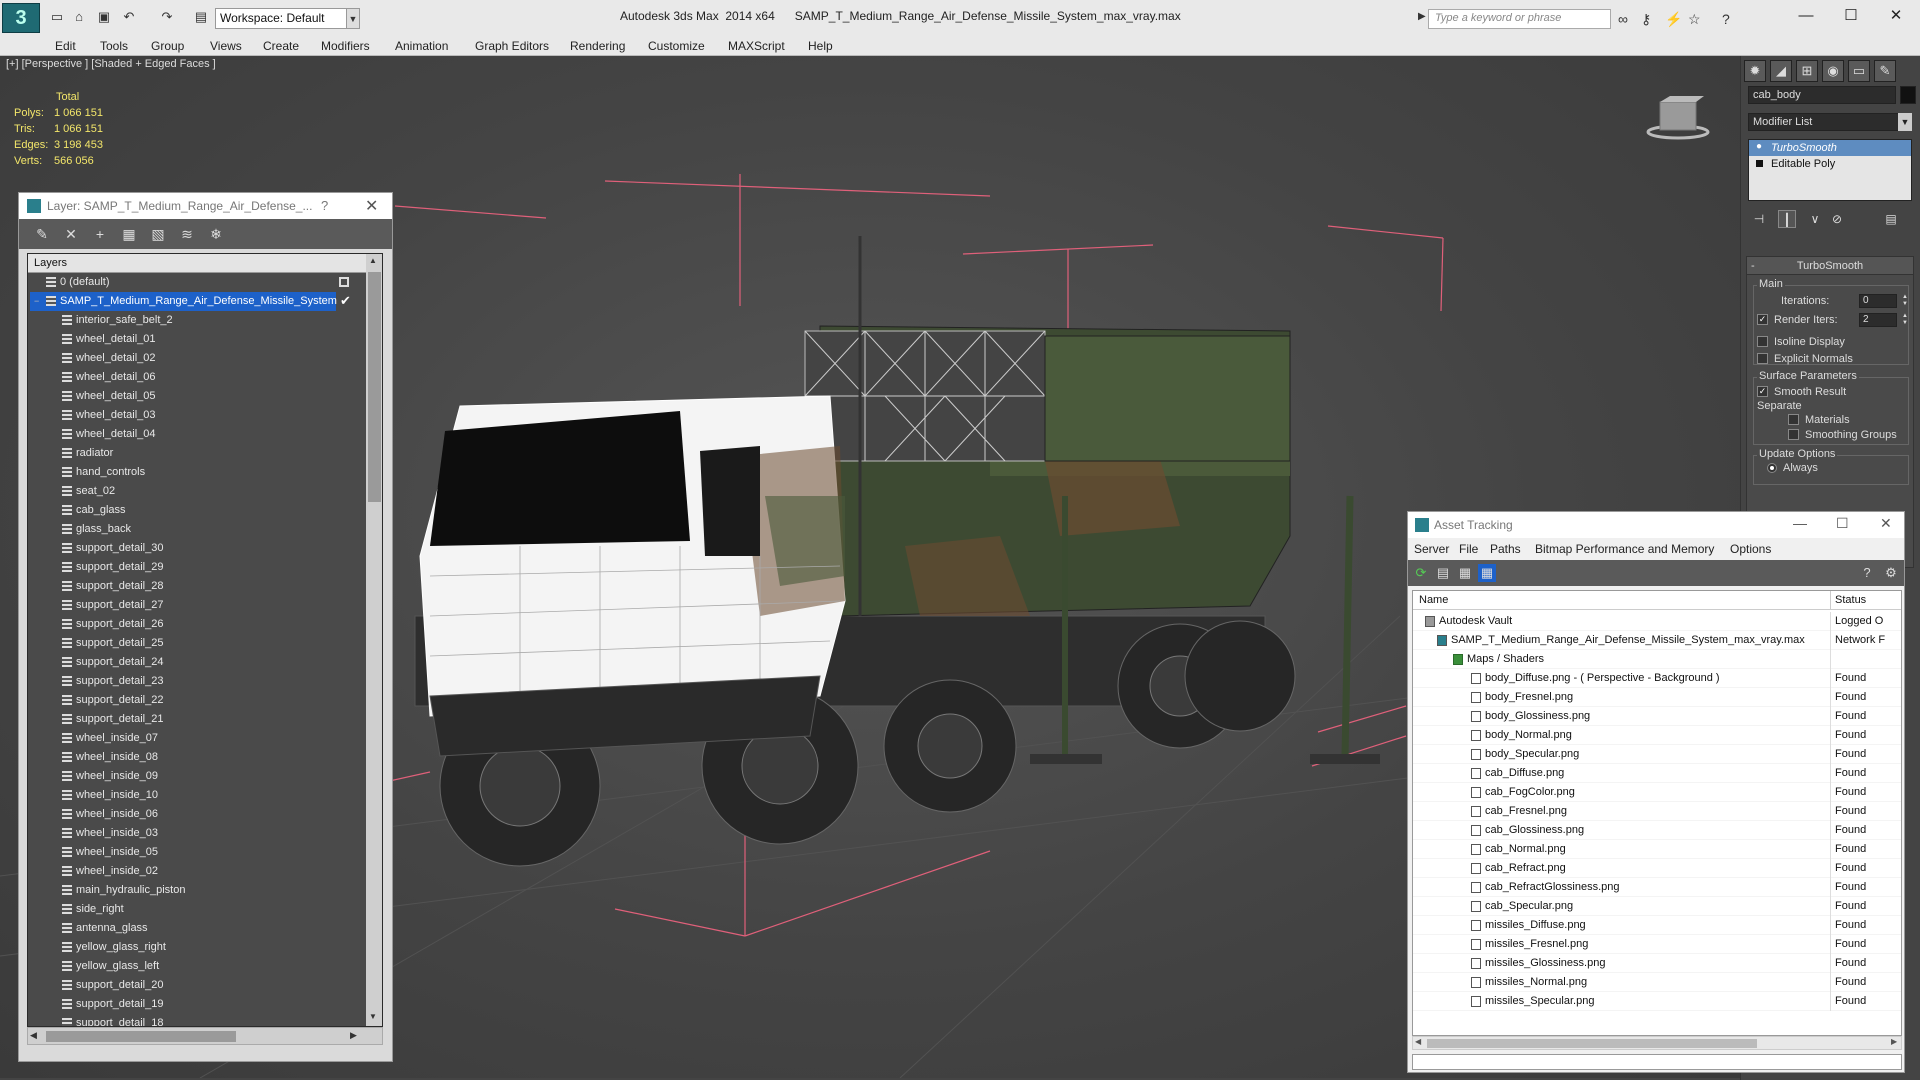  I want to click on asset-row: Autodesk Vault Logged O, so click(1657, 621).